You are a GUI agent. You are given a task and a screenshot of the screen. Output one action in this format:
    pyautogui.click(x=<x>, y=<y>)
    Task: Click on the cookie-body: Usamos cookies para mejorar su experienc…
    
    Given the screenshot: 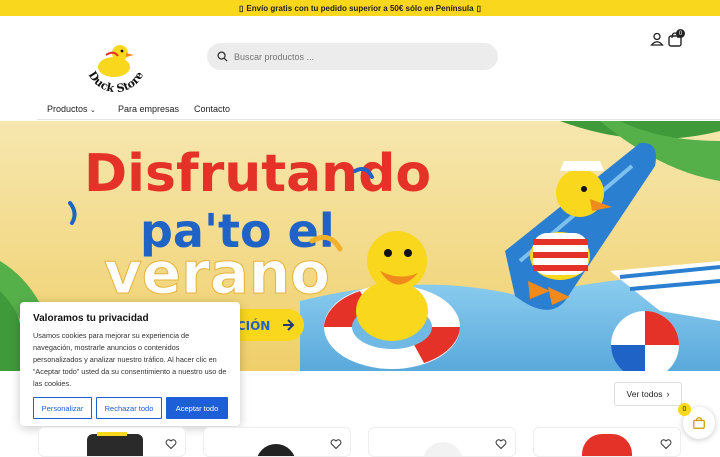 What is the action you would take?
    pyautogui.click(x=130, y=359)
    